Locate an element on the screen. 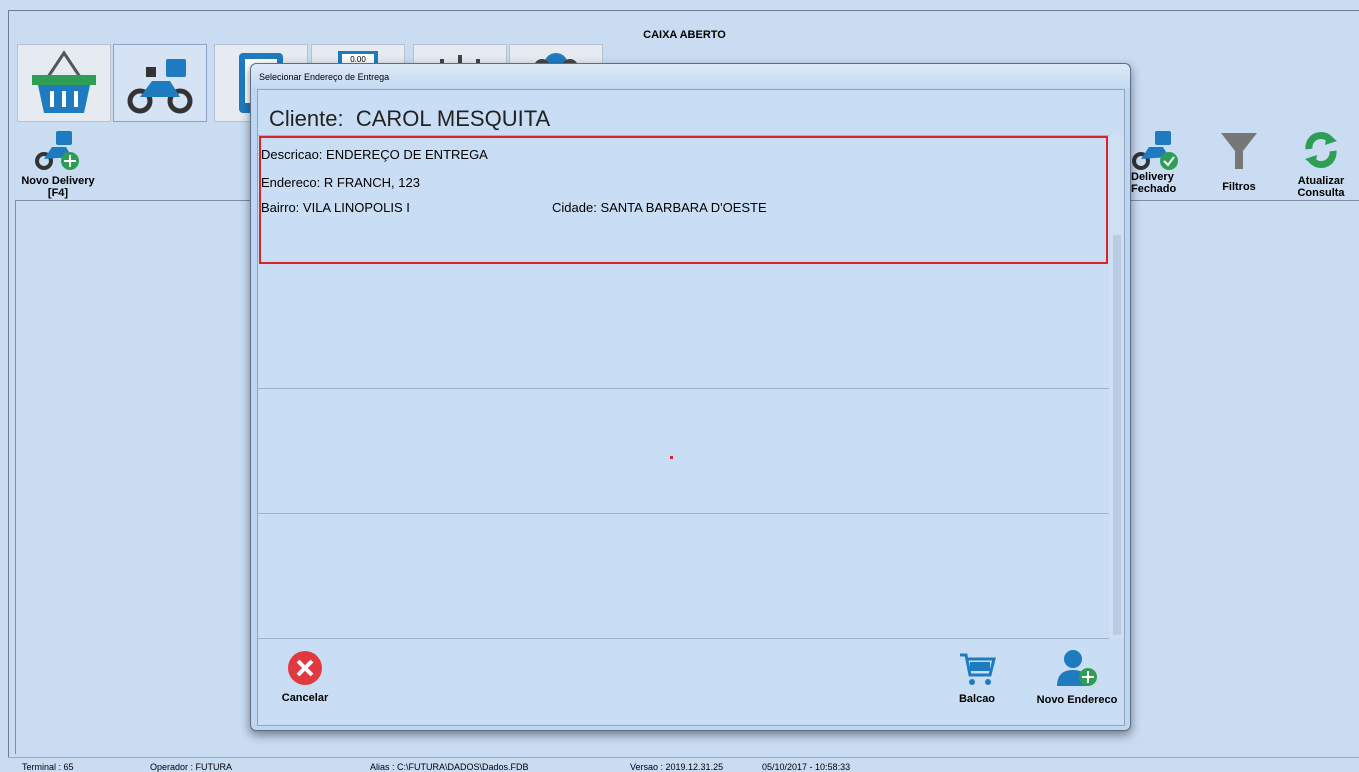 Image resolution: width=1359 pixels, height=772 pixels. loading-indicator is located at coordinates (671, 457).